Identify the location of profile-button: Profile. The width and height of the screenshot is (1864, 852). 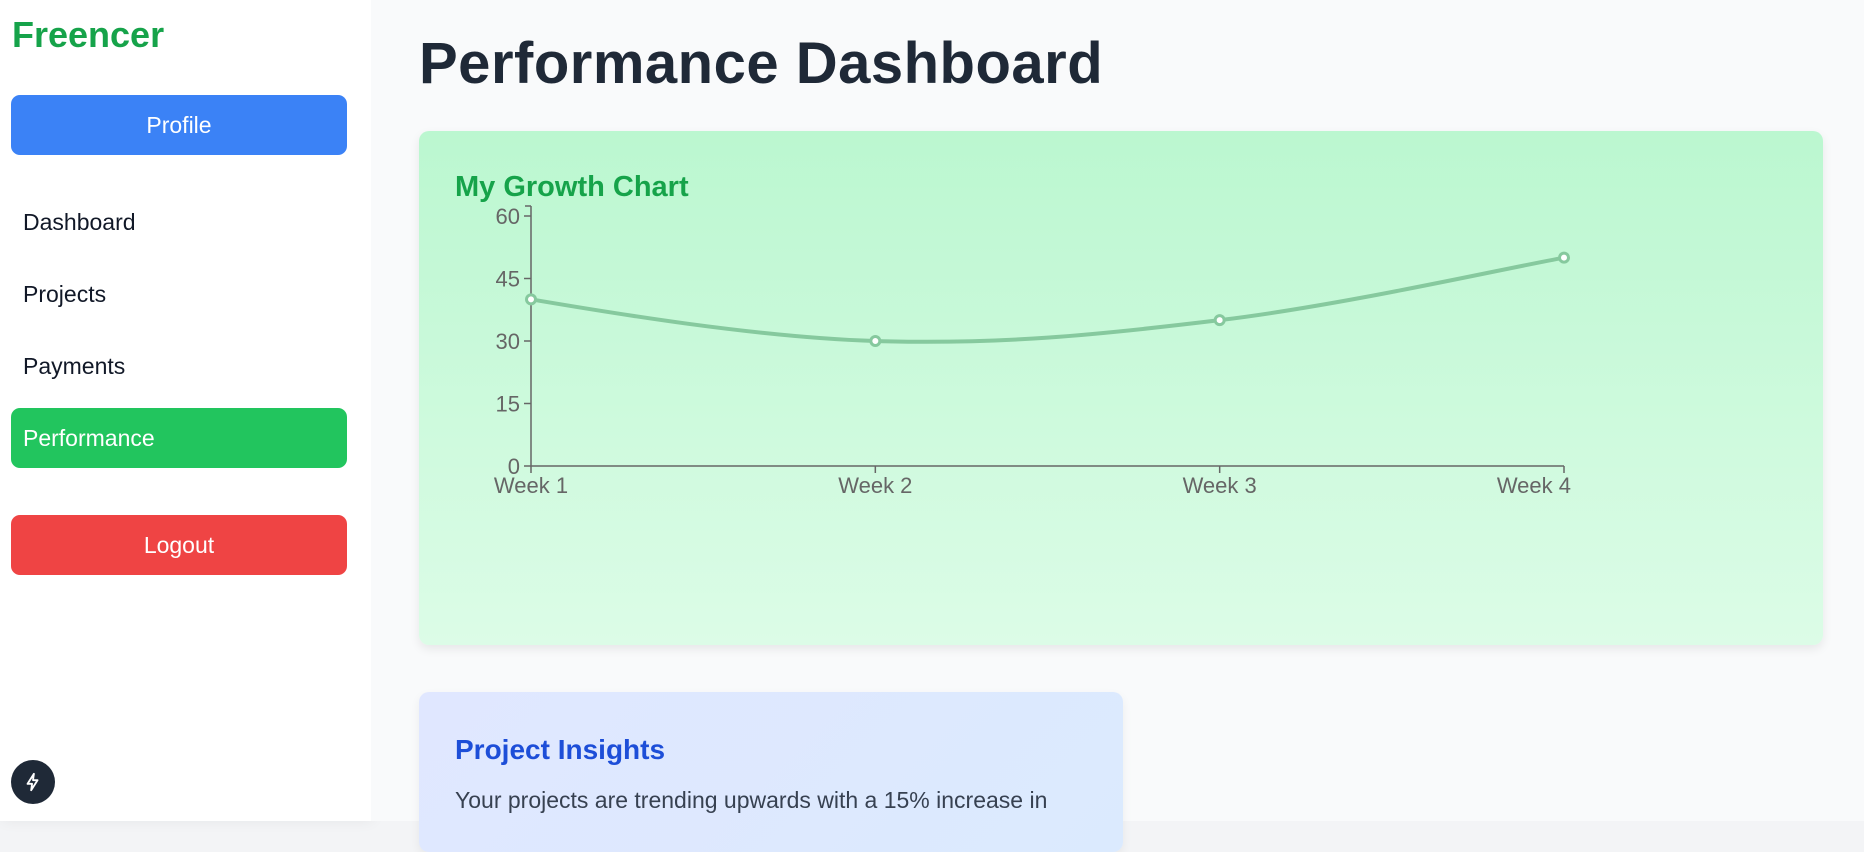
(179, 125).